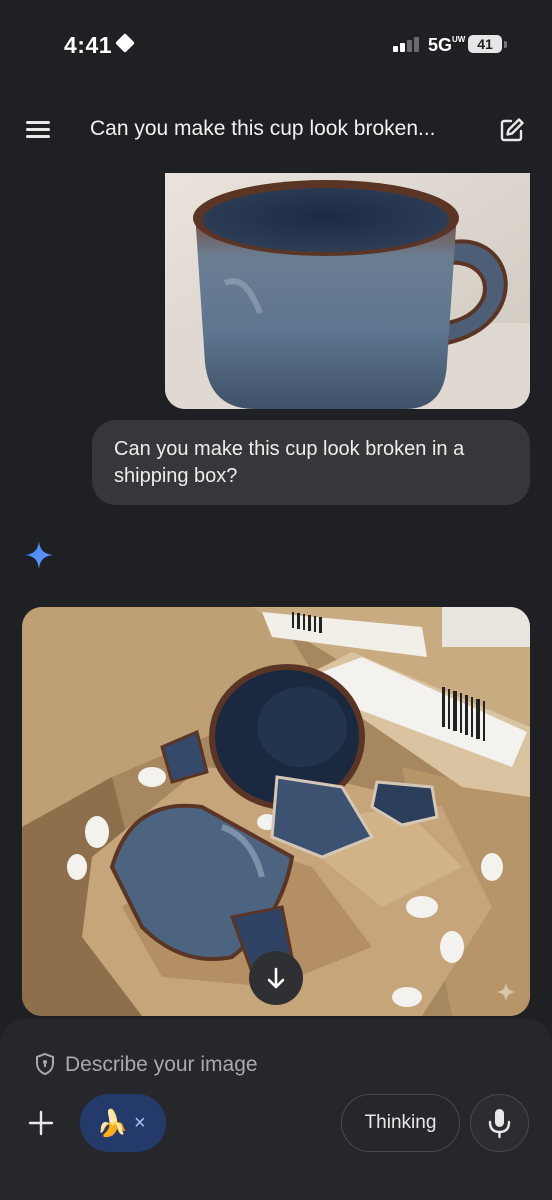 This screenshot has height=1200, width=552. Describe the element at coordinates (505, 44) in the screenshot. I see `battery-tip` at that location.